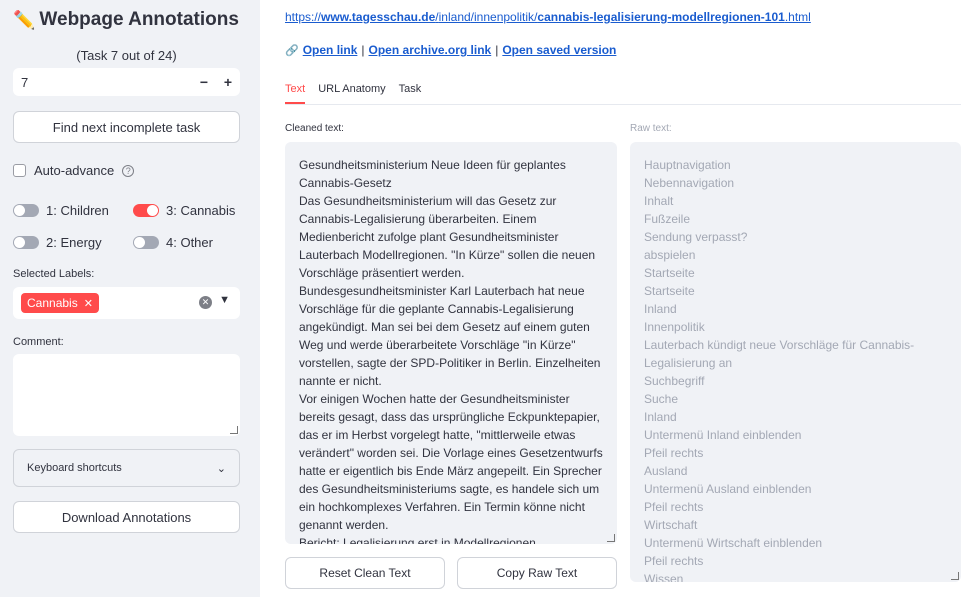  Describe the element at coordinates (228, 82) in the screenshot. I see `increment-button: +` at that location.